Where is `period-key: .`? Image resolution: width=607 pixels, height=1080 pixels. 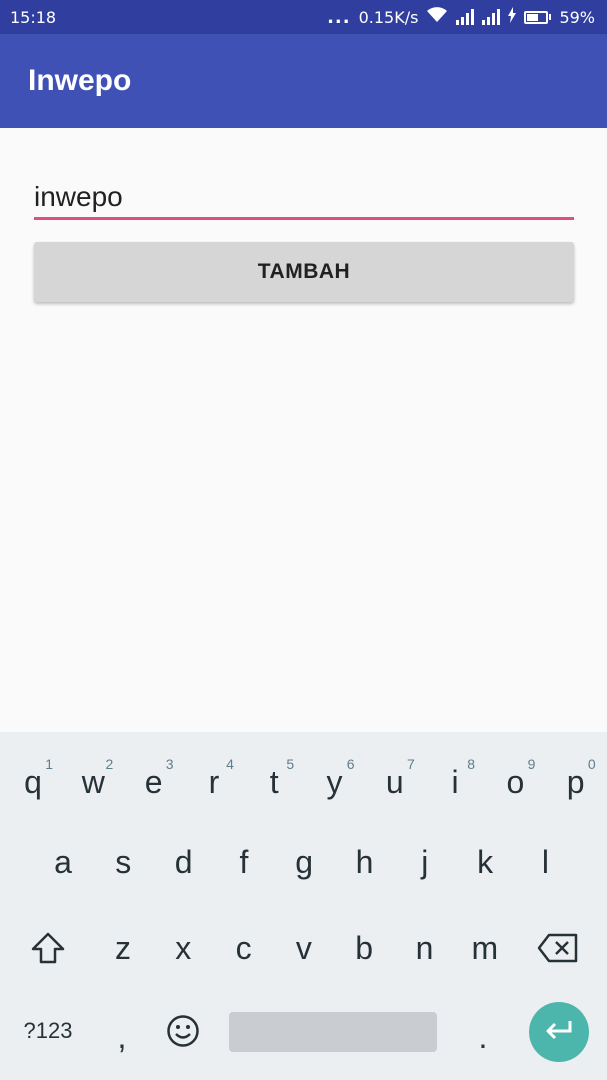
period-key: . is located at coordinates (483, 1037).